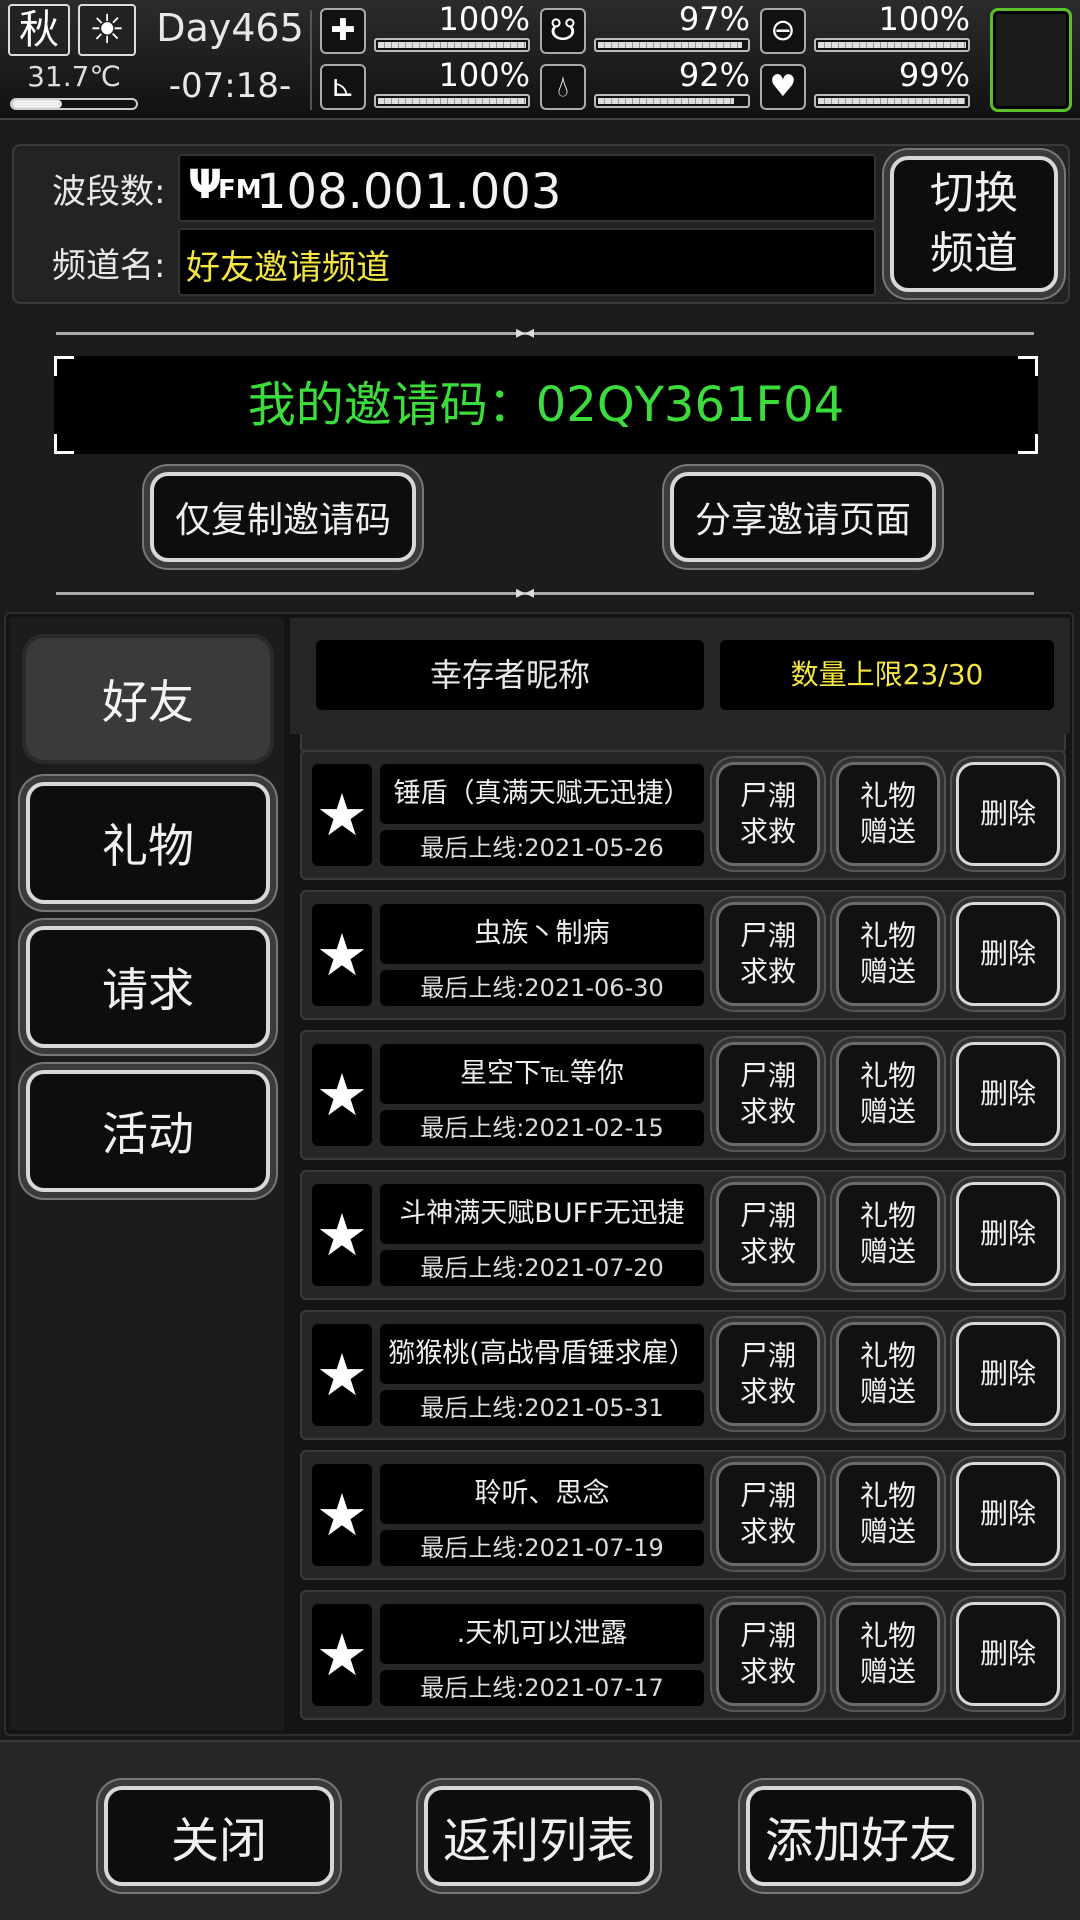 This screenshot has height=1920, width=1080. I want to click on stomach-icon: ☋, so click(563, 31).